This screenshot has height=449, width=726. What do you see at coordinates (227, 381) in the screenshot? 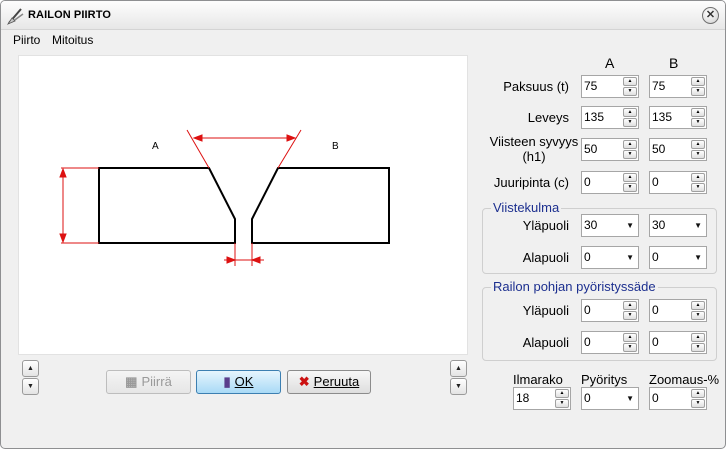
I see `ok-icon: ▮` at bounding box center [227, 381].